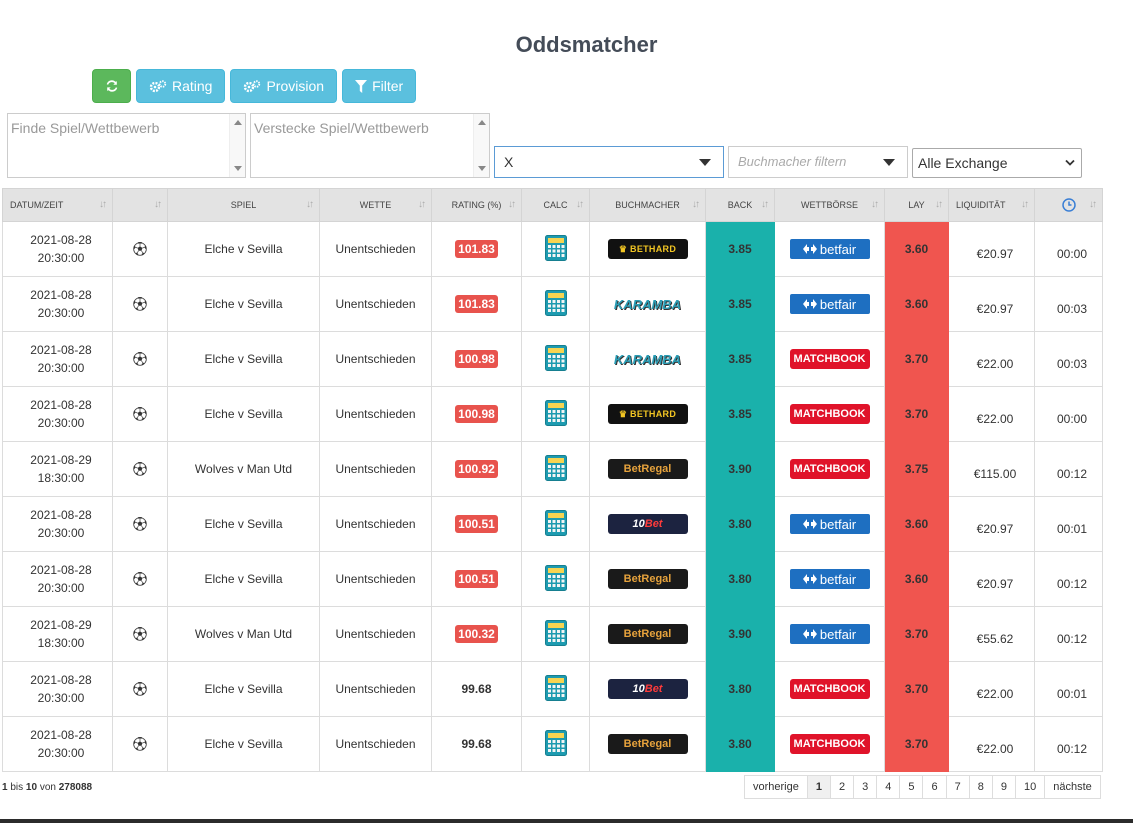 The image size is (1133, 823). What do you see at coordinates (1072, 787) in the screenshot?
I see `pagination-next-button: nächste` at bounding box center [1072, 787].